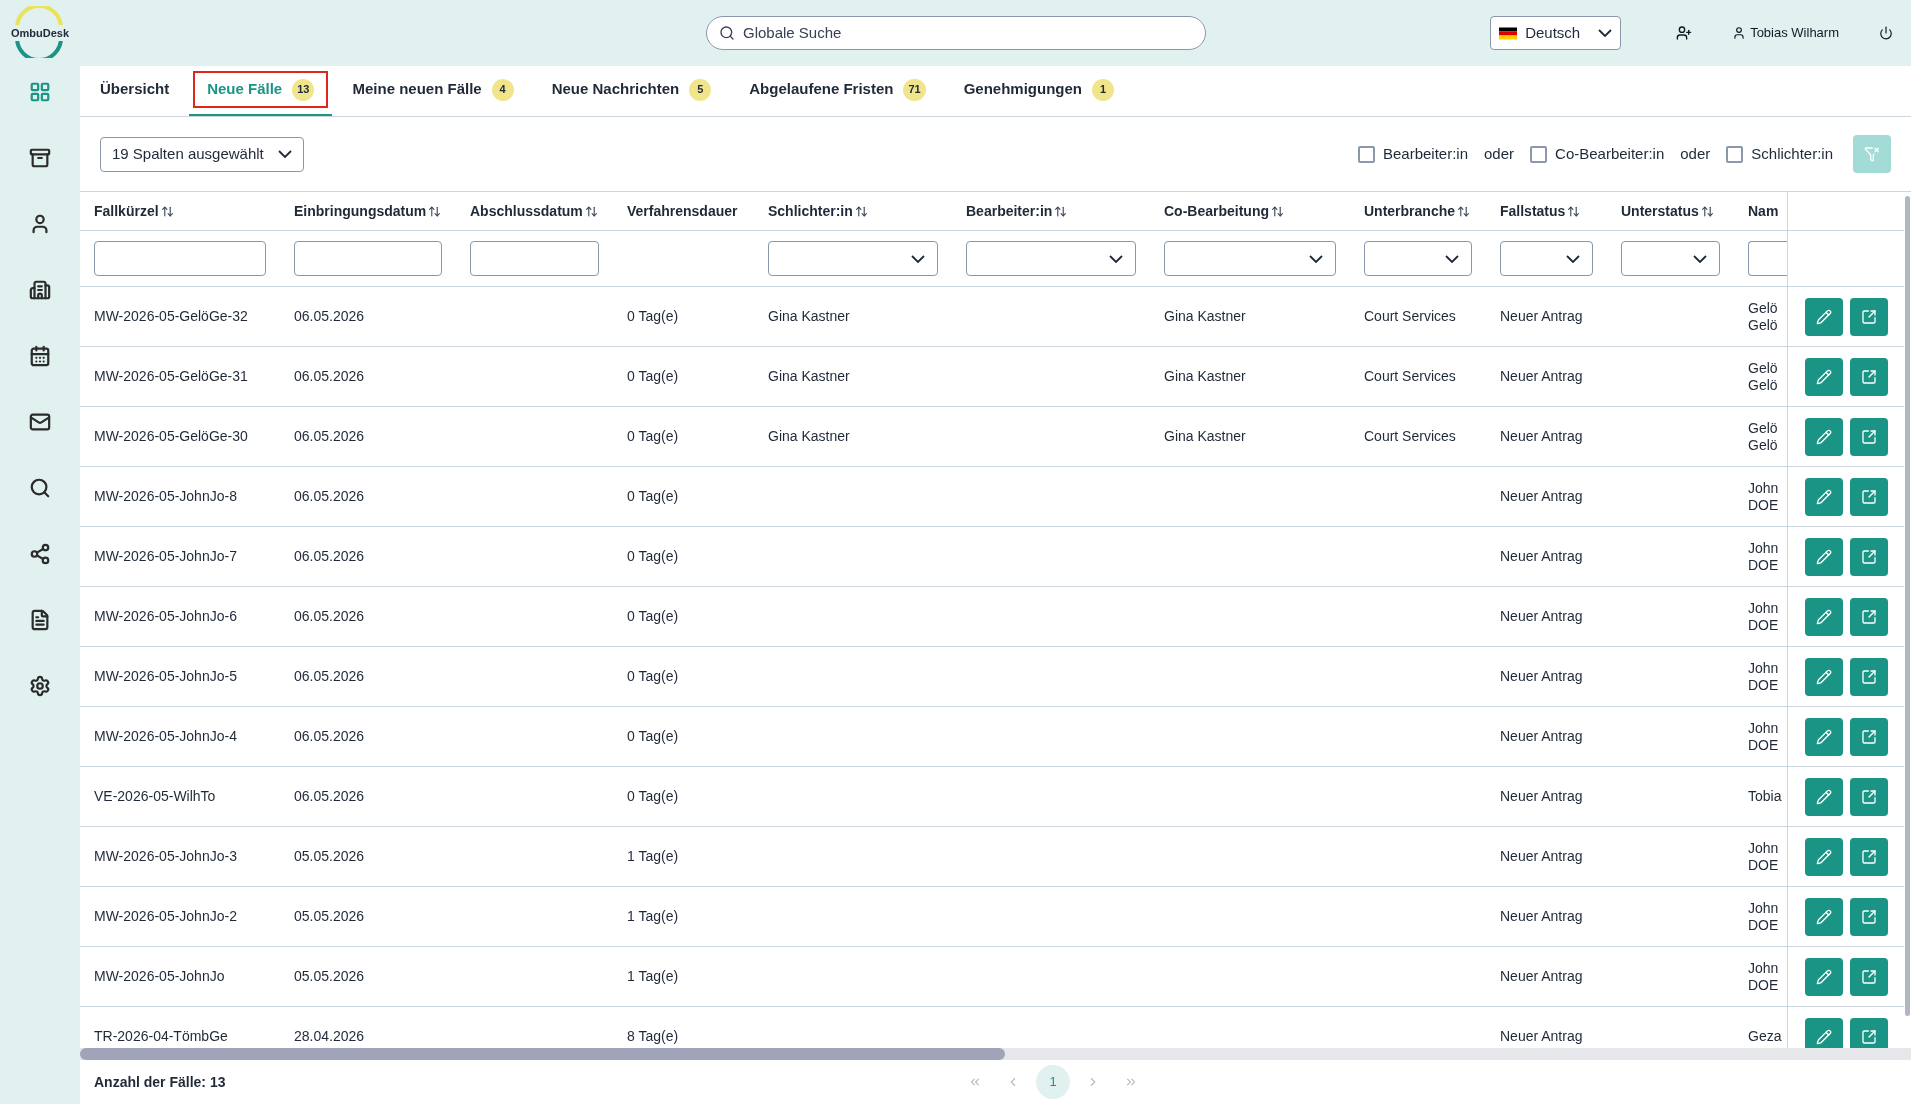 The height and width of the screenshot is (1104, 1911). Describe the element at coordinates (165, 916) in the screenshot. I see `table-cell-text: MW-2026-05-JohnJo-2` at that location.